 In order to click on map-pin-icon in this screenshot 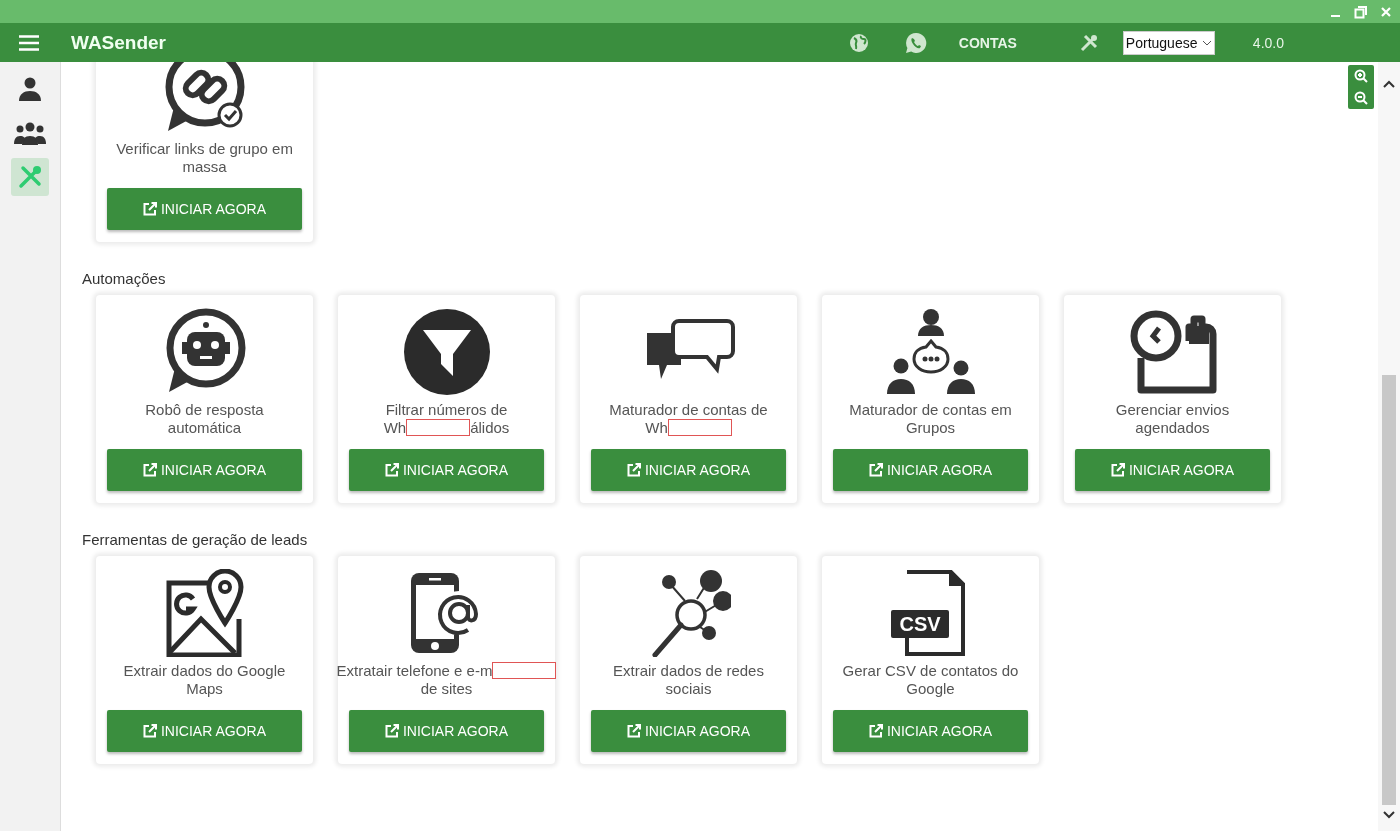, I will do `click(204, 613)`.